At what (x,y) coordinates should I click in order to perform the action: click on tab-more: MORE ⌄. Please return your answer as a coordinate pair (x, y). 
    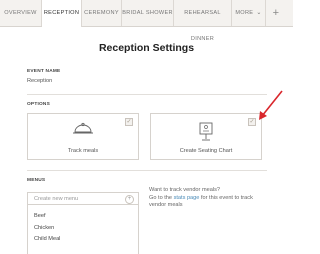
    Looking at the image, I should click on (249, 13).